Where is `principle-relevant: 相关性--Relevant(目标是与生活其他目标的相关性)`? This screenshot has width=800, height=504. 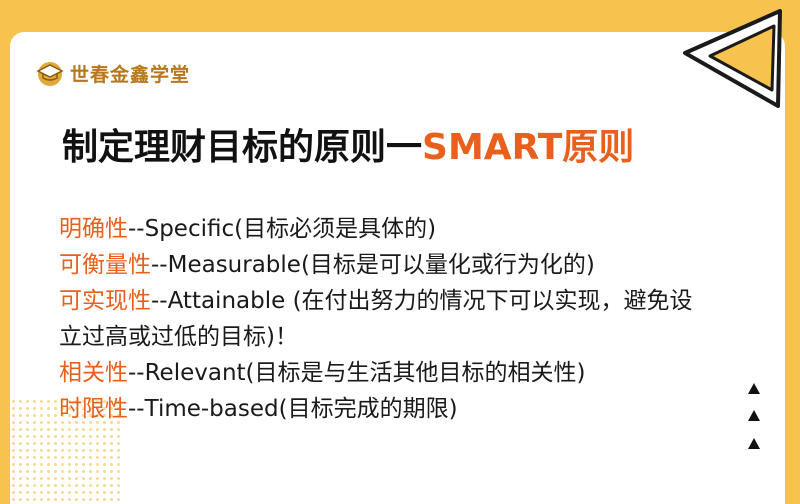 principle-relevant: 相关性--Relevant(目标是与生活其他目标的相关性) is located at coordinates (409, 373).